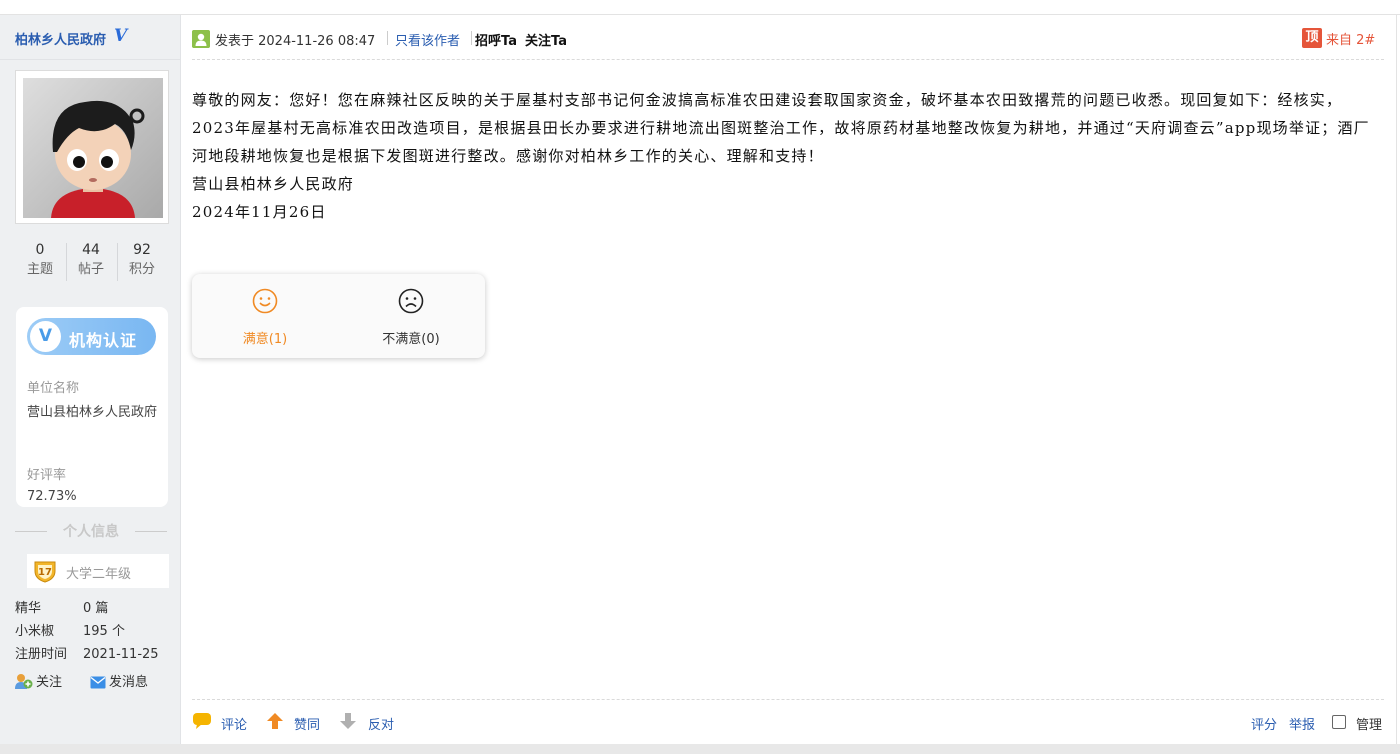 Image resolution: width=1400 pixels, height=754 pixels. I want to click on avatar-frame, so click(92, 147).